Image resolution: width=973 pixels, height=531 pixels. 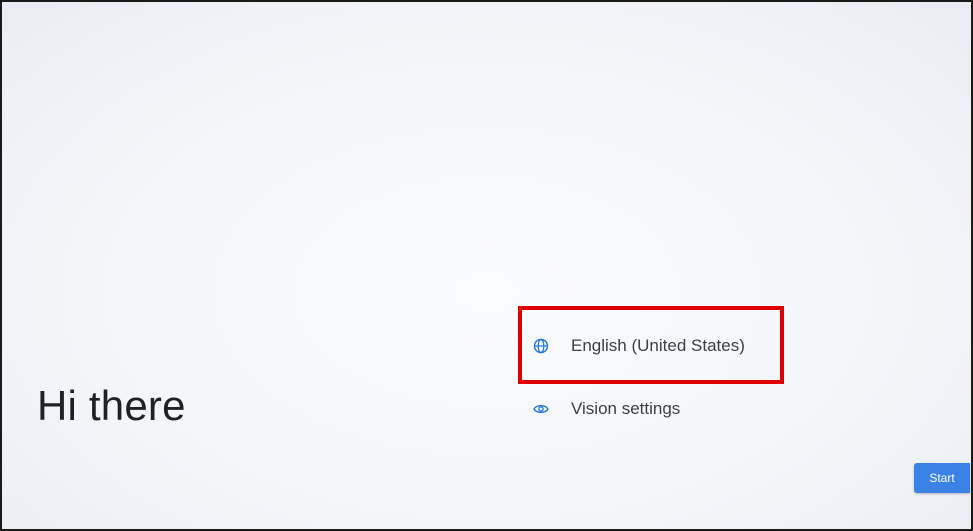 What do you see at coordinates (541, 346) in the screenshot?
I see `globe-icon` at bounding box center [541, 346].